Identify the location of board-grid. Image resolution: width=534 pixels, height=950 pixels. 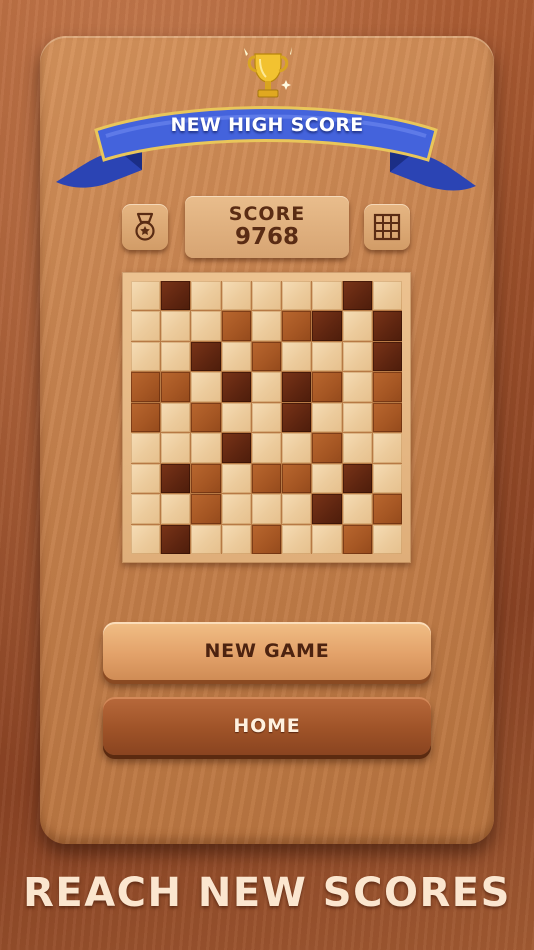
(266, 417).